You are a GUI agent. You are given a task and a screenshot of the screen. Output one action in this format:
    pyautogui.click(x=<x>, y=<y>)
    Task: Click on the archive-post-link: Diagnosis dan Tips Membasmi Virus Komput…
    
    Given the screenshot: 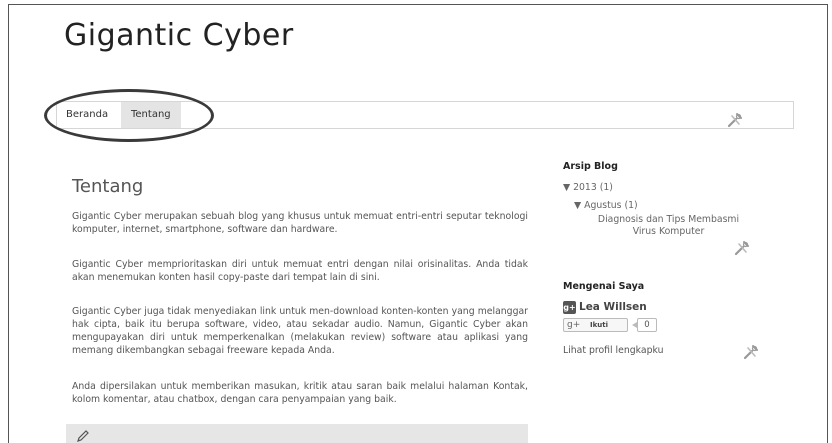 What is the action you would take?
    pyautogui.click(x=668, y=226)
    